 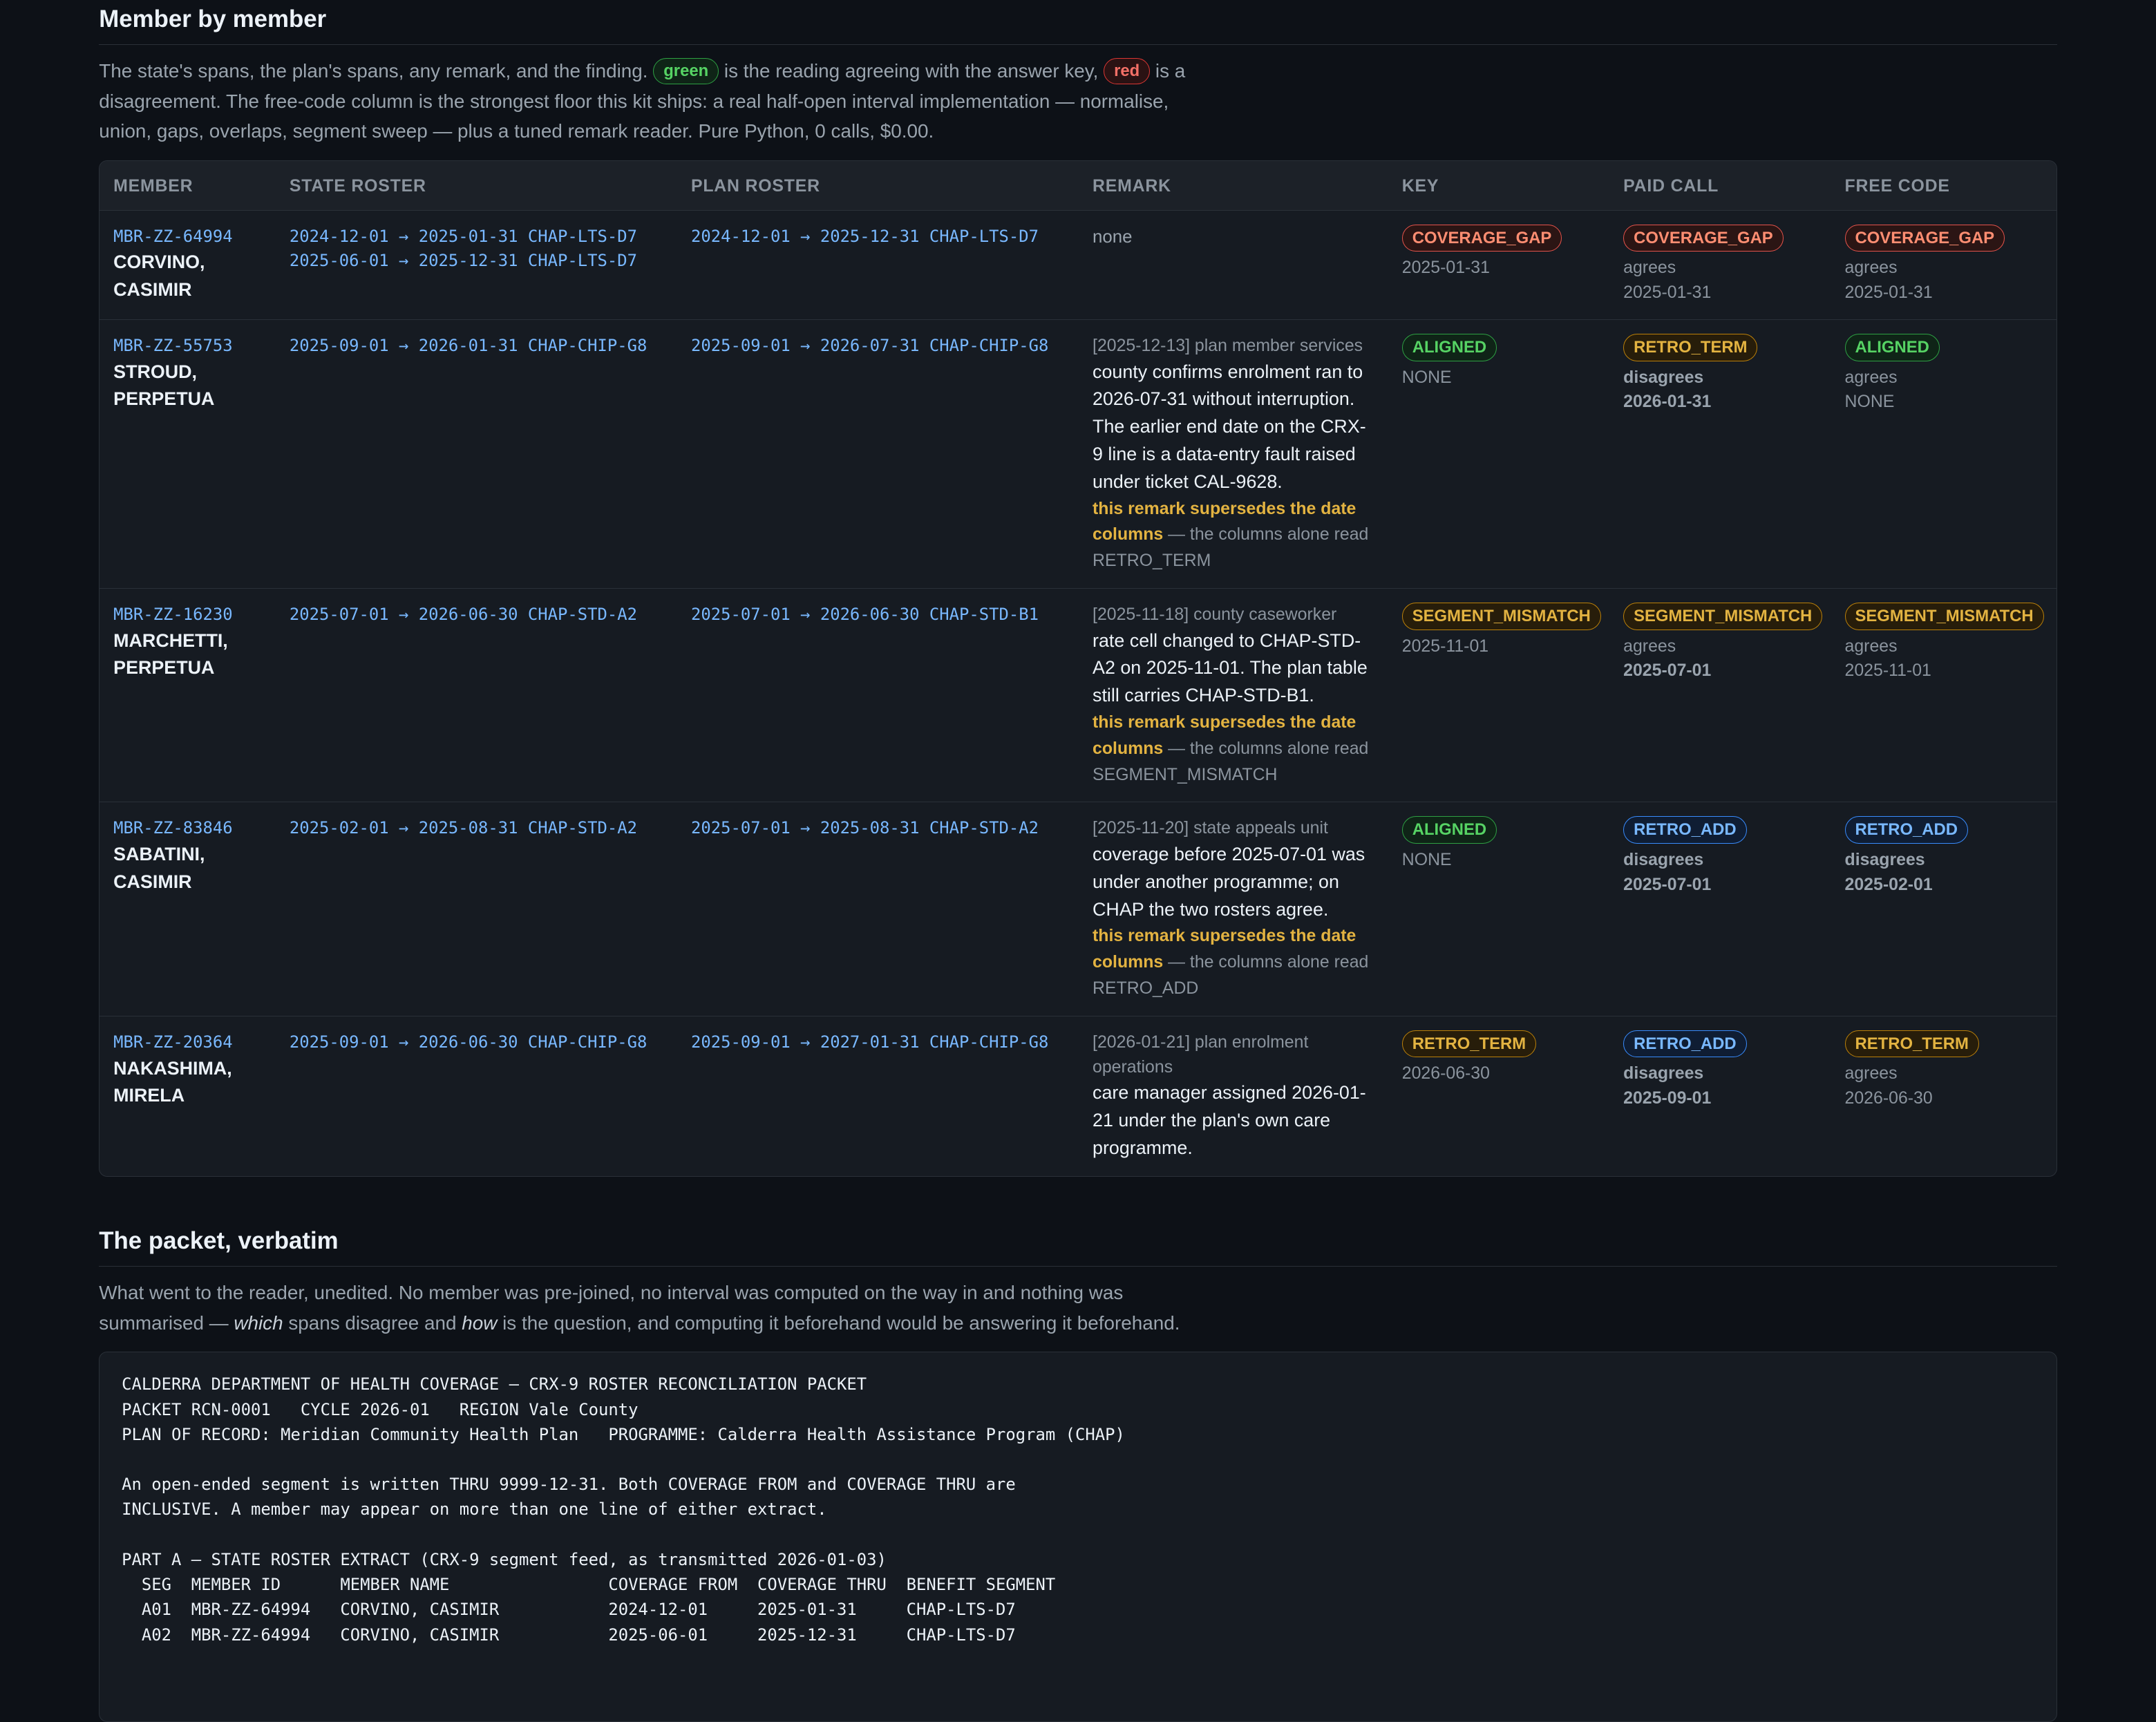 I want to click on column-header-plan-roster: PLAN ROSTER, so click(x=878, y=186).